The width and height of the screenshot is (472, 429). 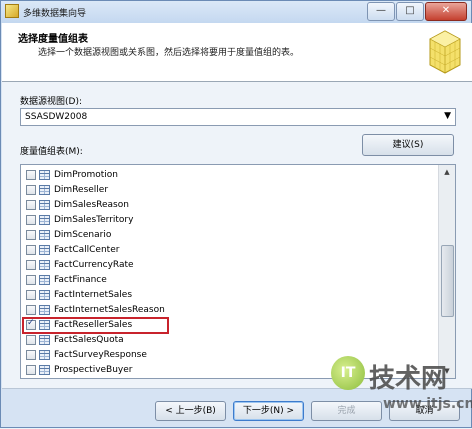 I want to click on list-scrollbar: ▲ ▼, so click(x=446, y=271).